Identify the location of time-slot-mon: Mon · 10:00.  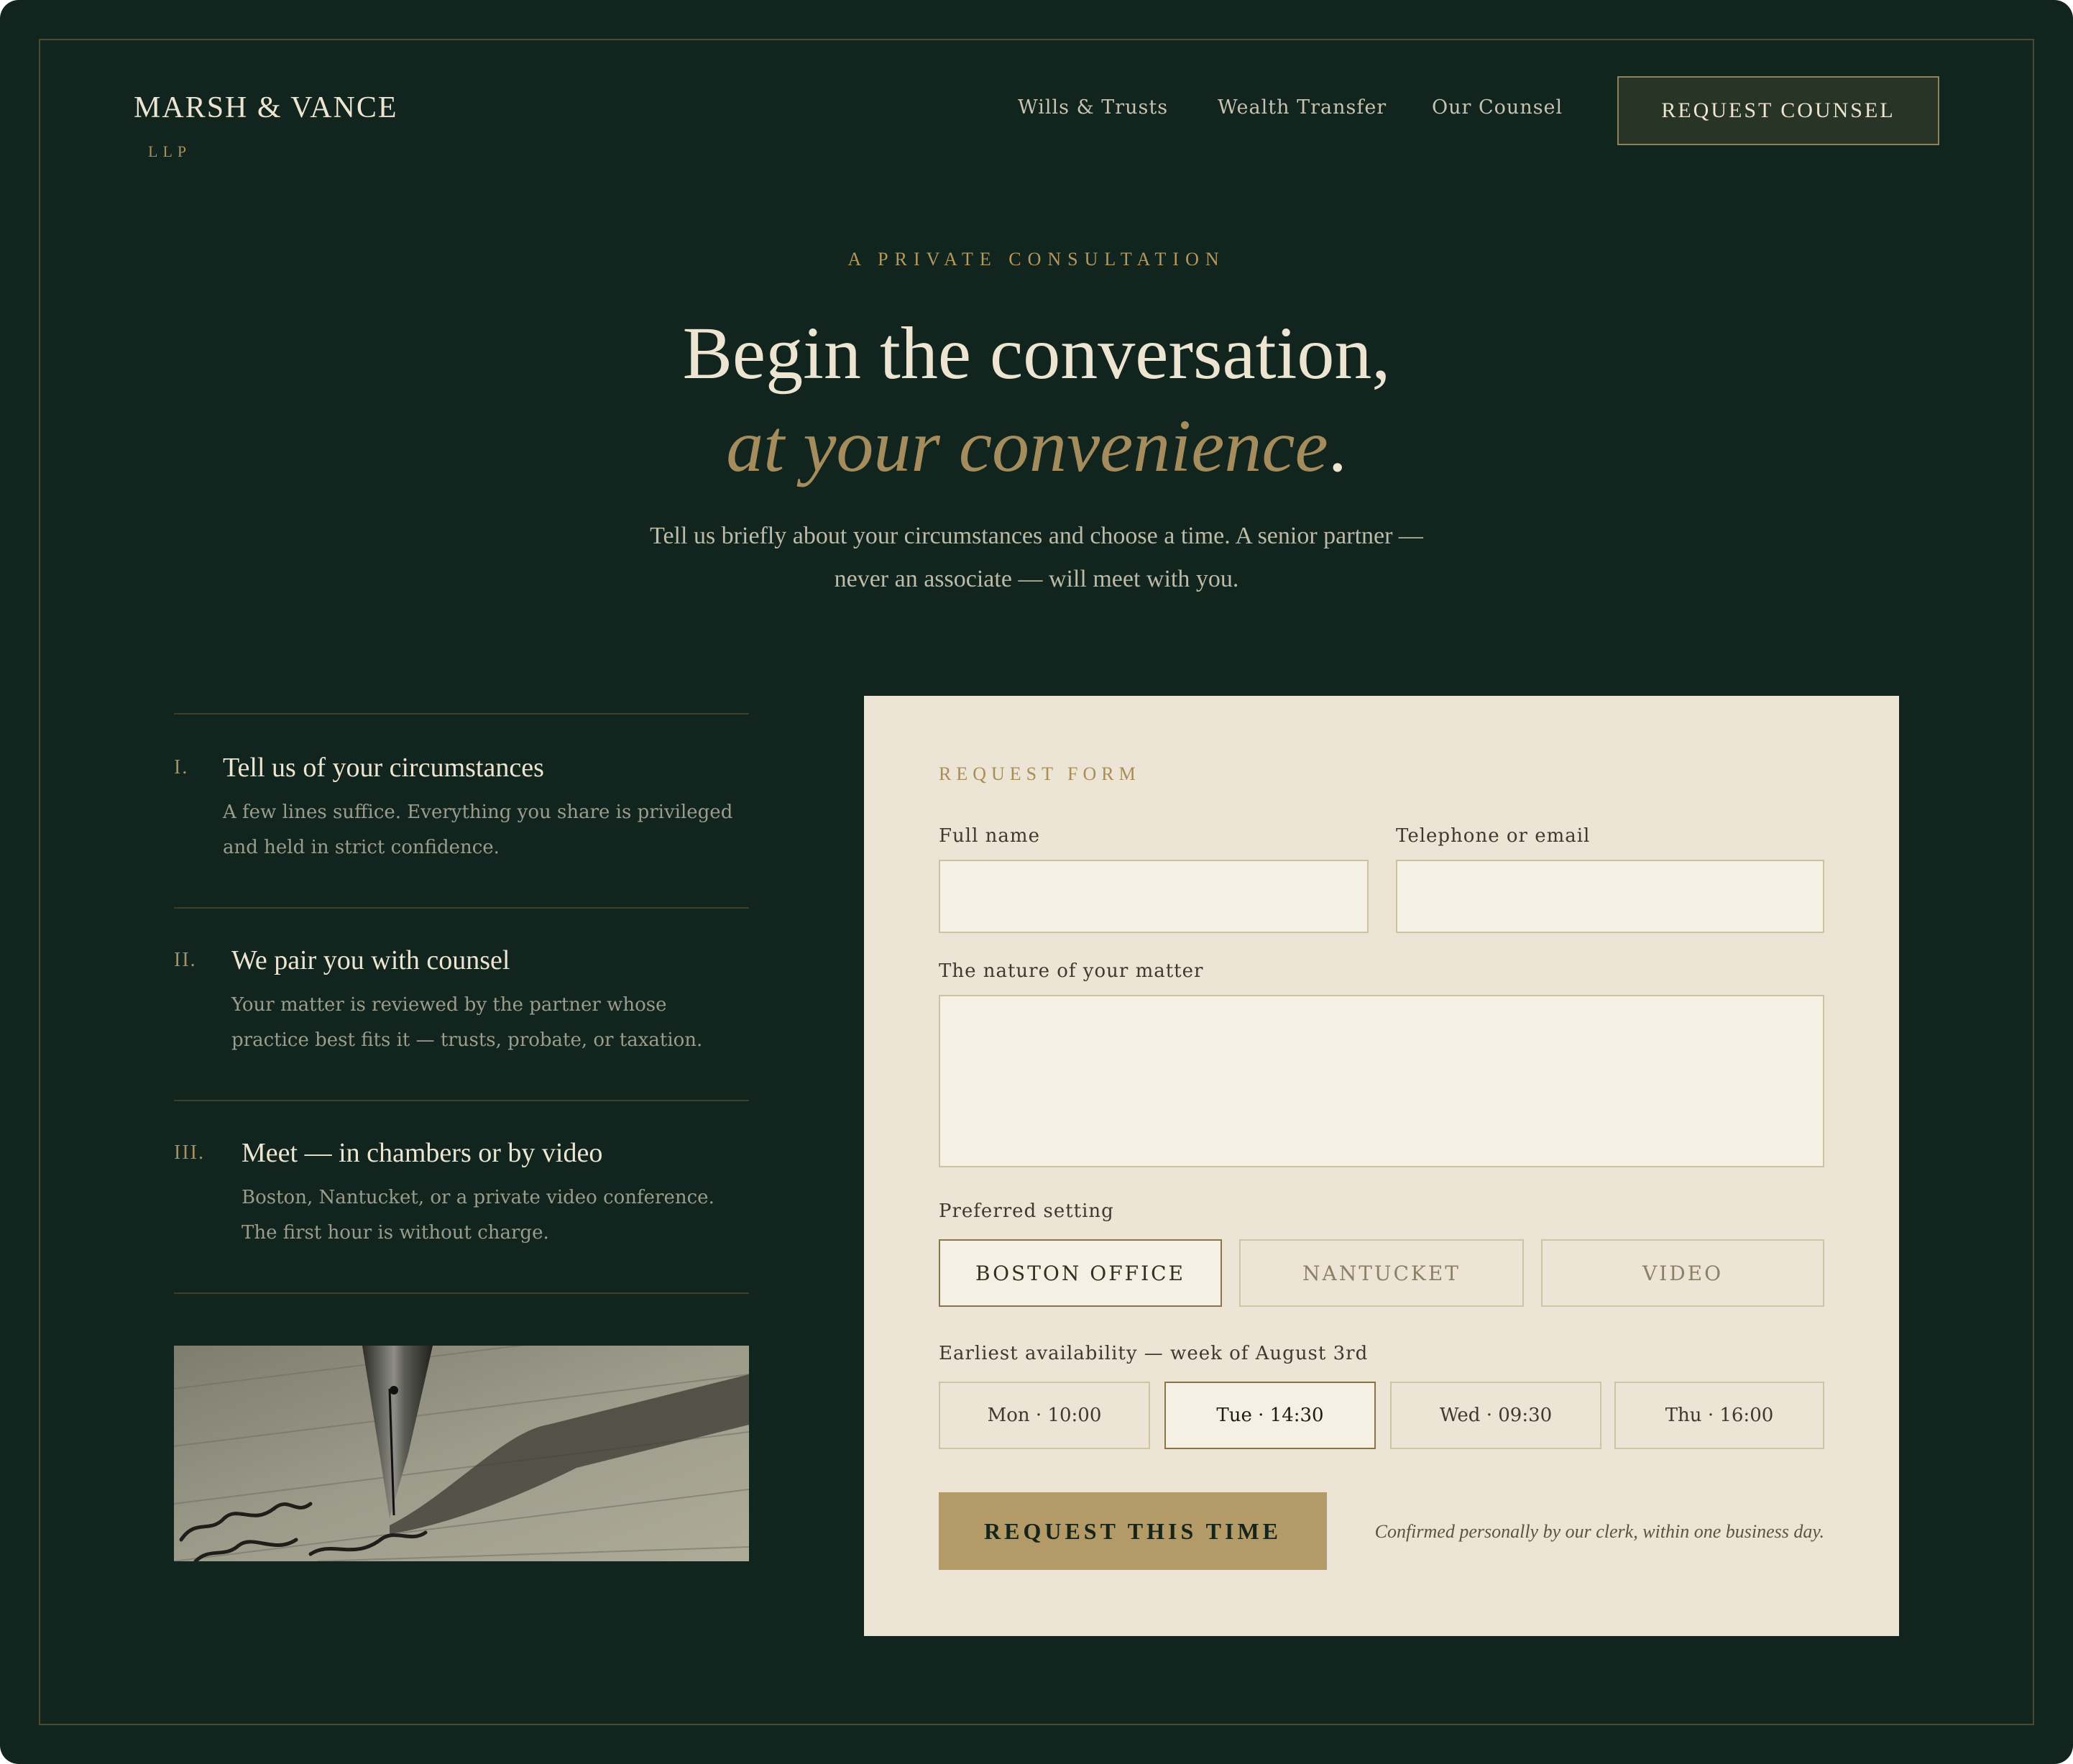
(1044, 1416).